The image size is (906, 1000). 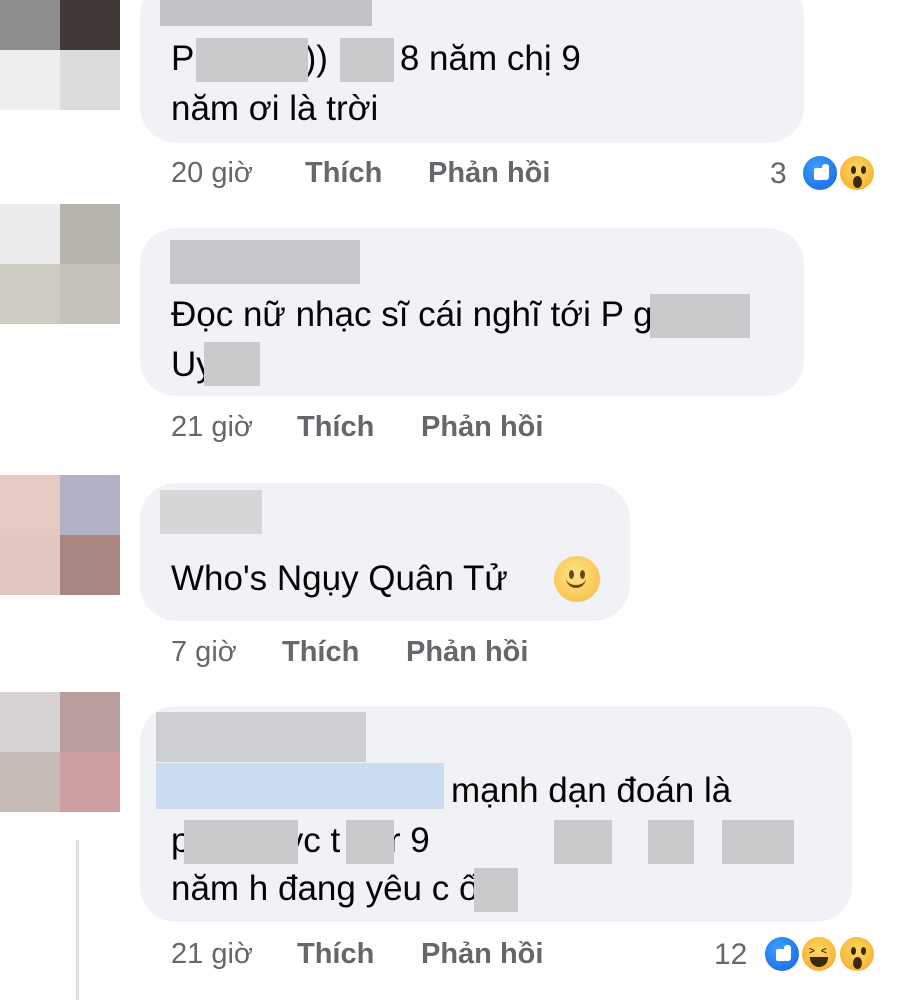 What do you see at coordinates (591, 790) in the screenshot?
I see `comment-text-line-1: mạnh dạn đoán là` at bounding box center [591, 790].